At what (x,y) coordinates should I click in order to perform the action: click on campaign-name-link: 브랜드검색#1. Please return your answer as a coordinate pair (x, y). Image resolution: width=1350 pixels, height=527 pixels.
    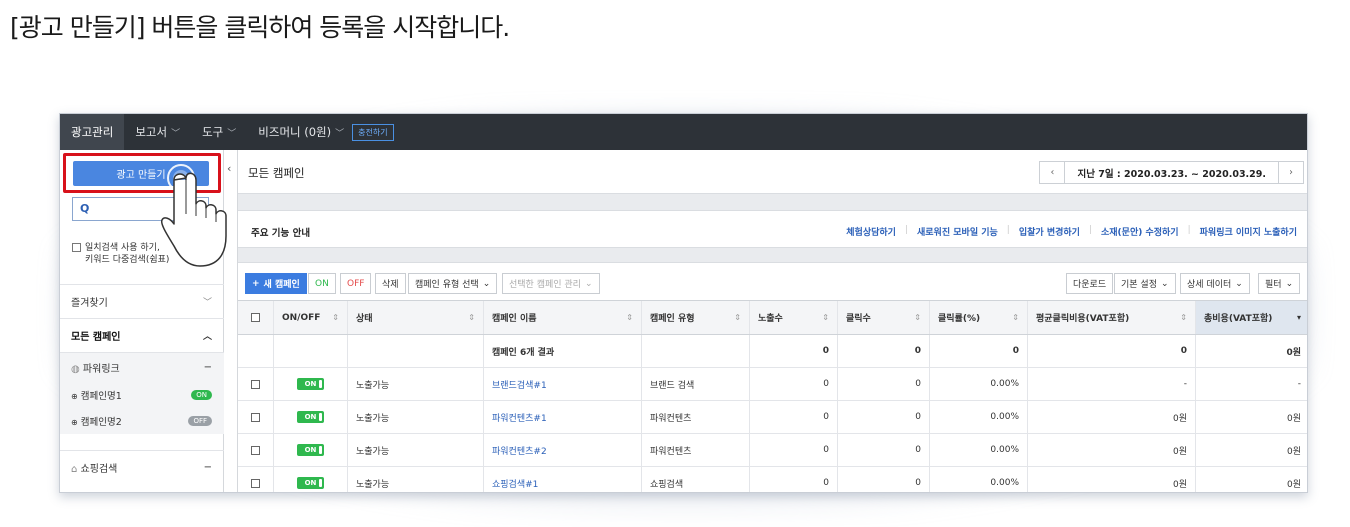
    Looking at the image, I should click on (563, 384).